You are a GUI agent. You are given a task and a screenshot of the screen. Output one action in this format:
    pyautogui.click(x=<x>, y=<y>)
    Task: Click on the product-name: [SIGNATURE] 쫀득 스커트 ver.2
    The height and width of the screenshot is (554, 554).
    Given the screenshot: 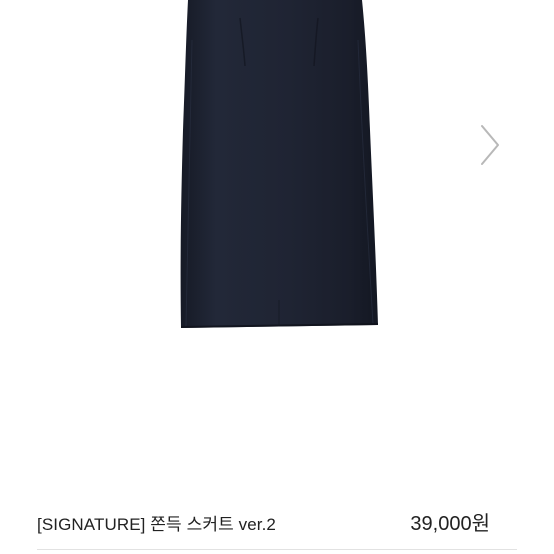 What is the action you would take?
    pyautogui.click(x=156, y=522)
    